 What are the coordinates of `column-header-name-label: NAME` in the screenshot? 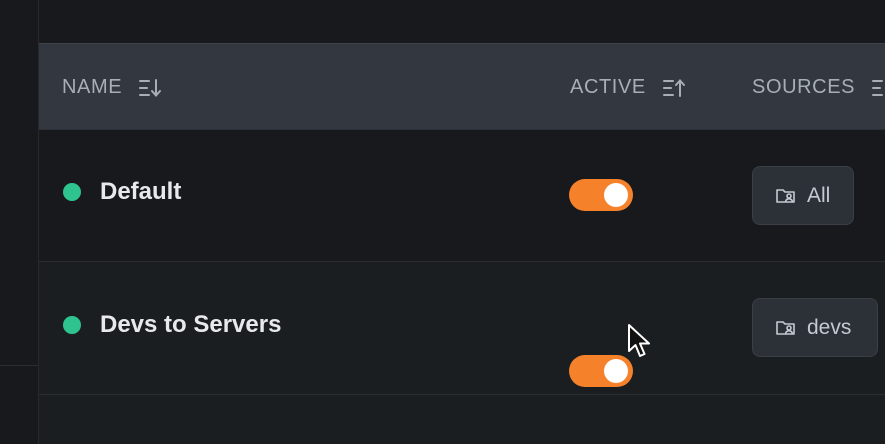 It's located at (92, 87).